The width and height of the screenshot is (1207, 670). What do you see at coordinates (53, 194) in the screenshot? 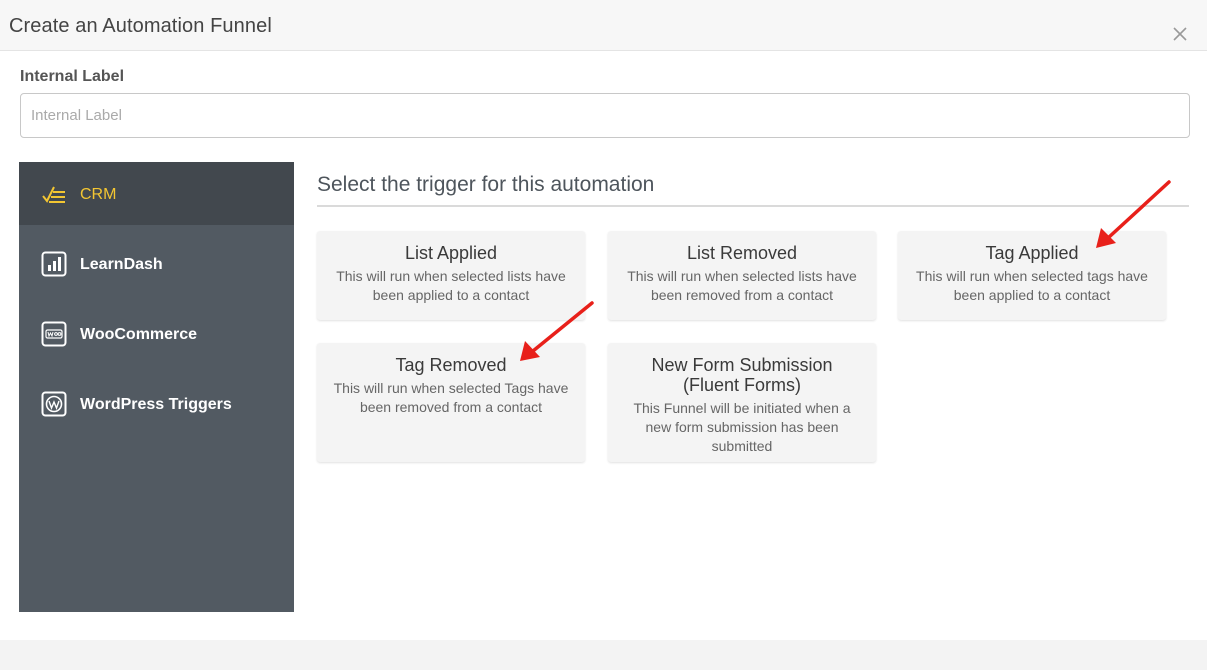
I see `crm-icon` at bounding box center [53, 194].